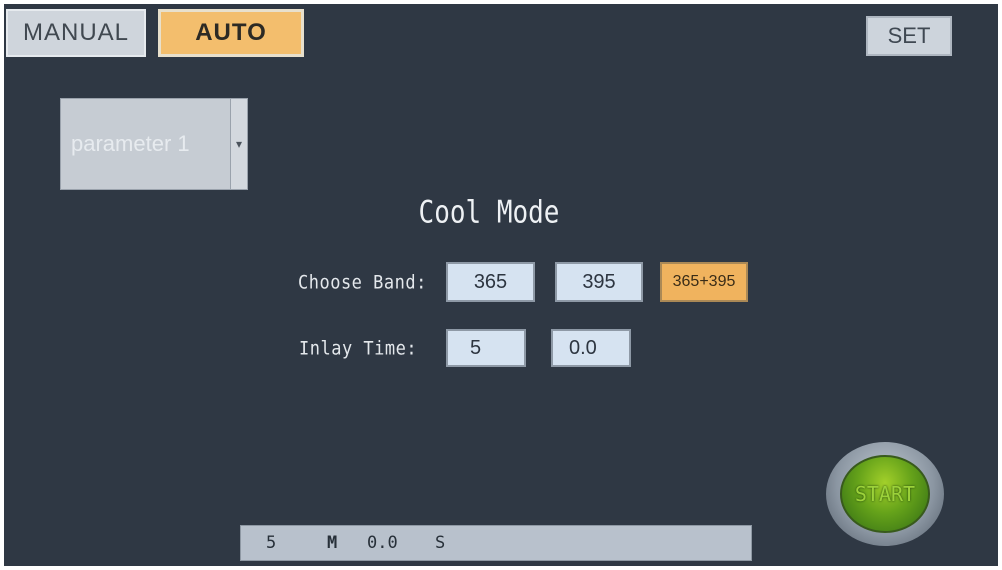  What do you see at coordinates (599, 282) in the screenshot?
I see `band-395-button: 395` at bounding box center [599, 282].